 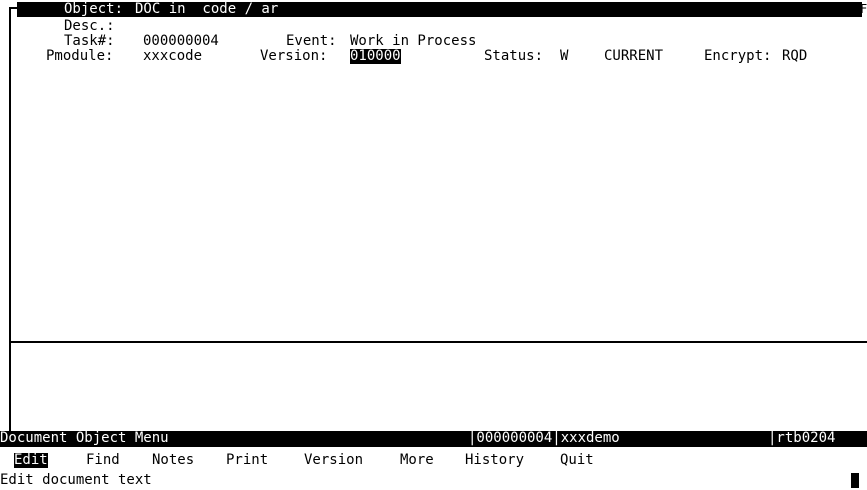 What do you see at coordinates (80, 56) in the screenshot?
I see `pmodule-label: Pmodule:` at bounding box center [80, 56].